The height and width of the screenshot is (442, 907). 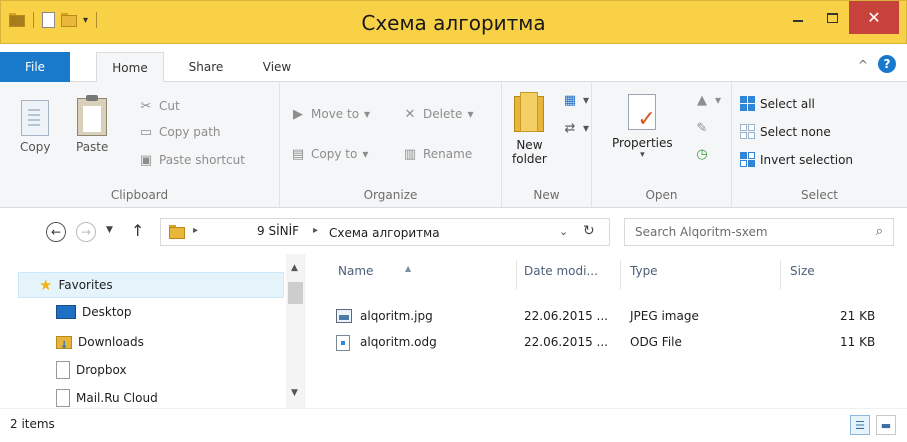 What do you see at coordinates (35, 67) in the screenshot?
I see `tab-file: File` at bounding box center [35, 67].